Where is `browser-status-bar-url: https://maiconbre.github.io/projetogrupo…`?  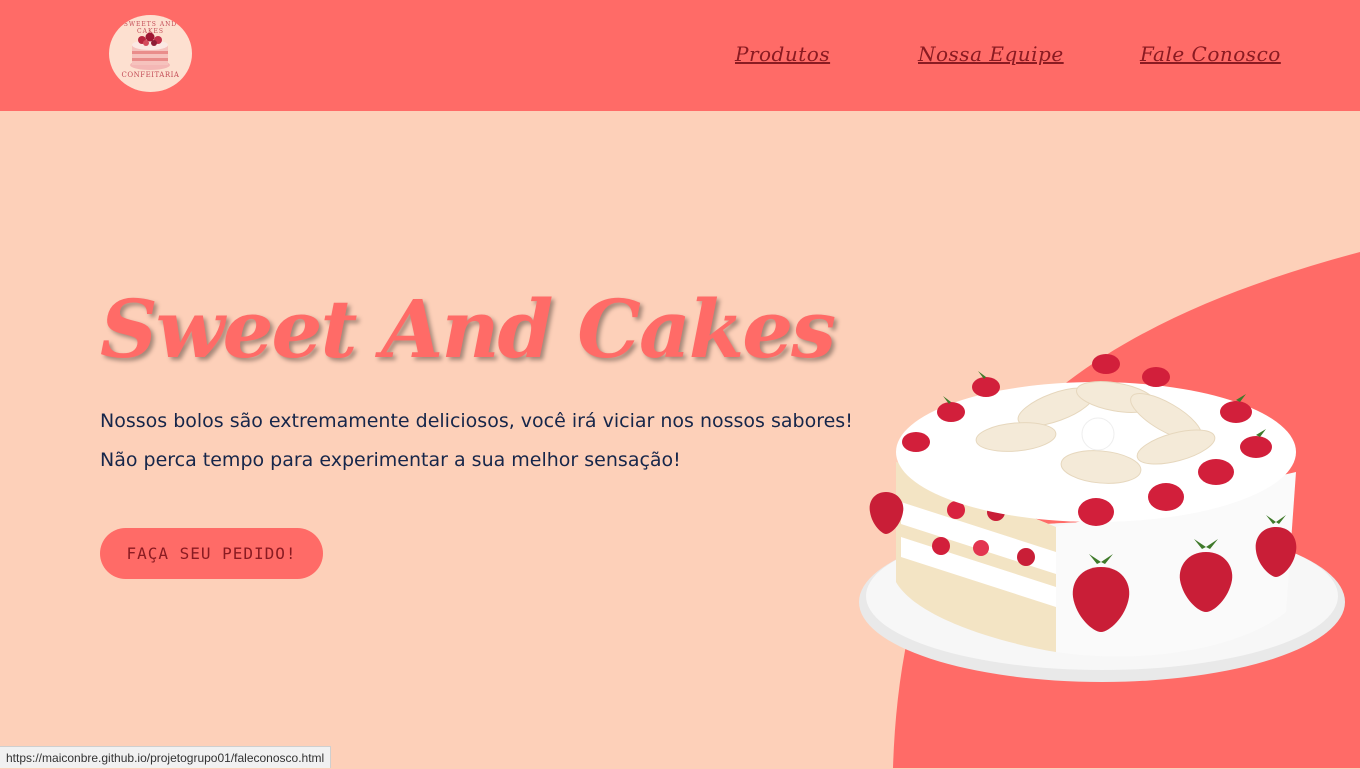 browser-status-bar-url: https://maiconbre.github.io/projetogrupo… is located at coordinates (166, 757).